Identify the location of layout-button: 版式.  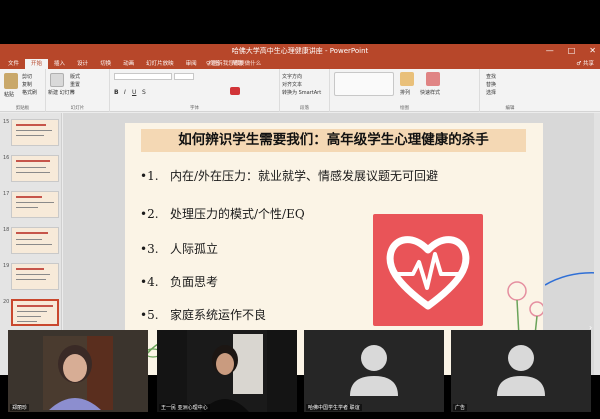
(75, 76).